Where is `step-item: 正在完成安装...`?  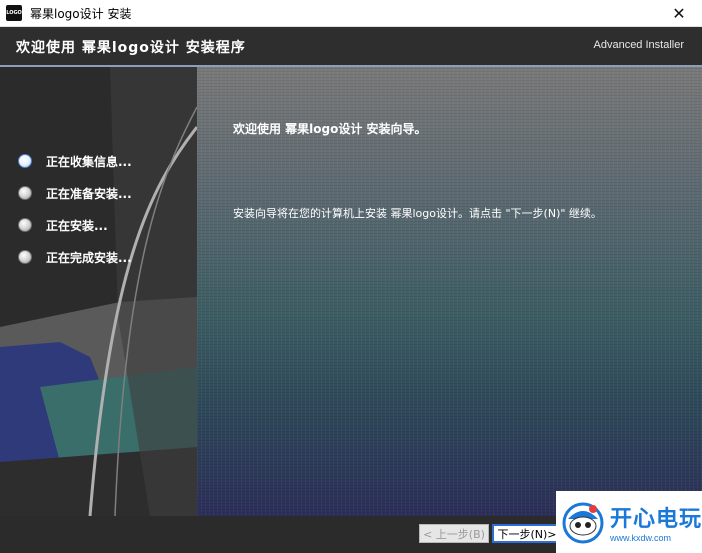
step-item: 正在完成安装... is located at coordinates (75, 257).